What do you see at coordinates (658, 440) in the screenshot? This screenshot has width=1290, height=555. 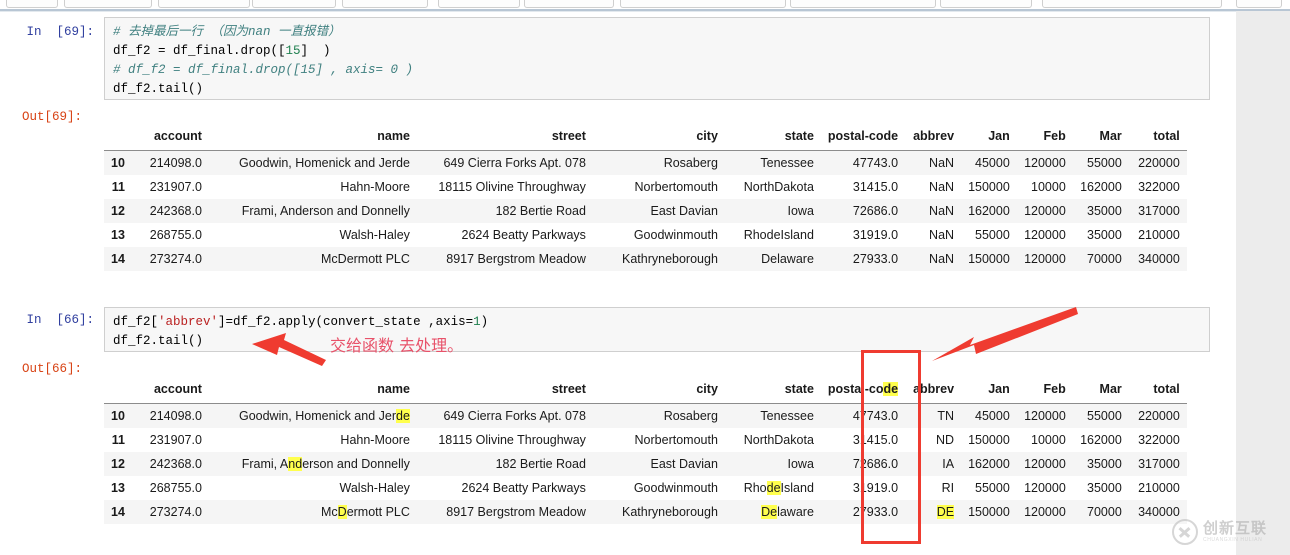 I see `cell-city: Norbertomouth` at bounding box center [658, 440].